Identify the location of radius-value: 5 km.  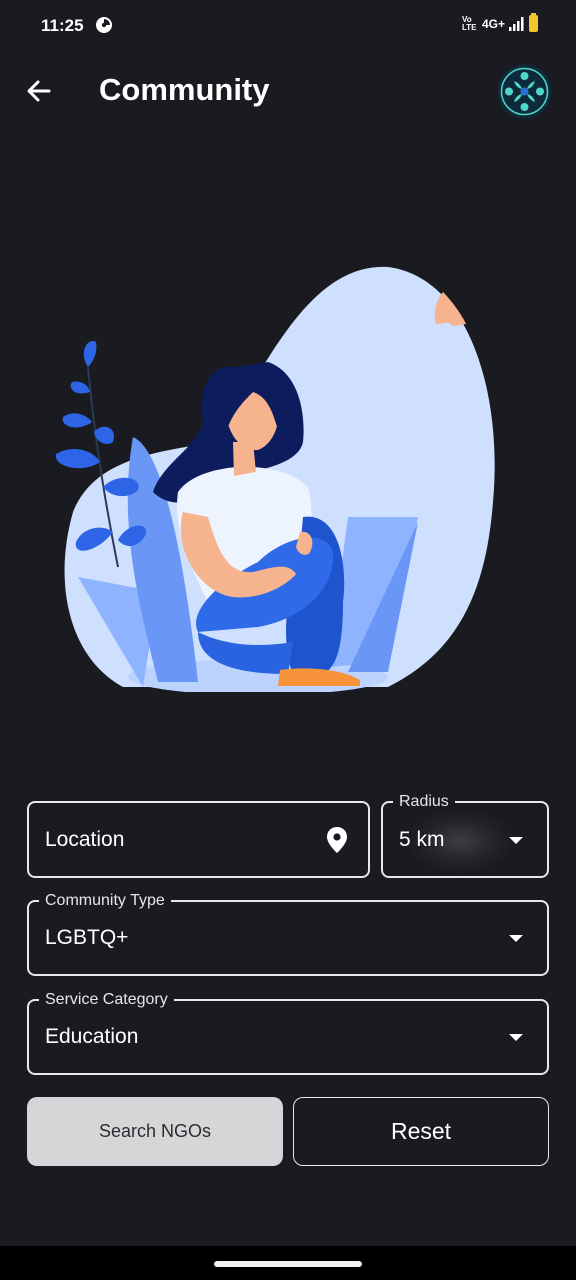
(422, 839).